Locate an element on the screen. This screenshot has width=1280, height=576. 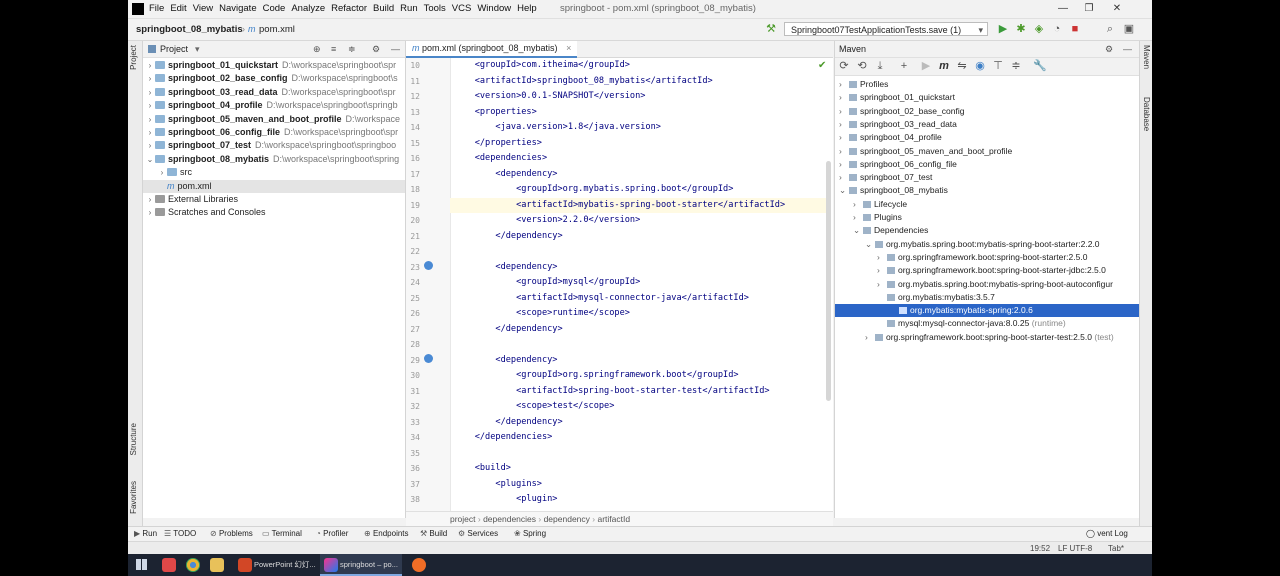
breadcrumb-file: pom.xml is located at coordinates (277, 29).